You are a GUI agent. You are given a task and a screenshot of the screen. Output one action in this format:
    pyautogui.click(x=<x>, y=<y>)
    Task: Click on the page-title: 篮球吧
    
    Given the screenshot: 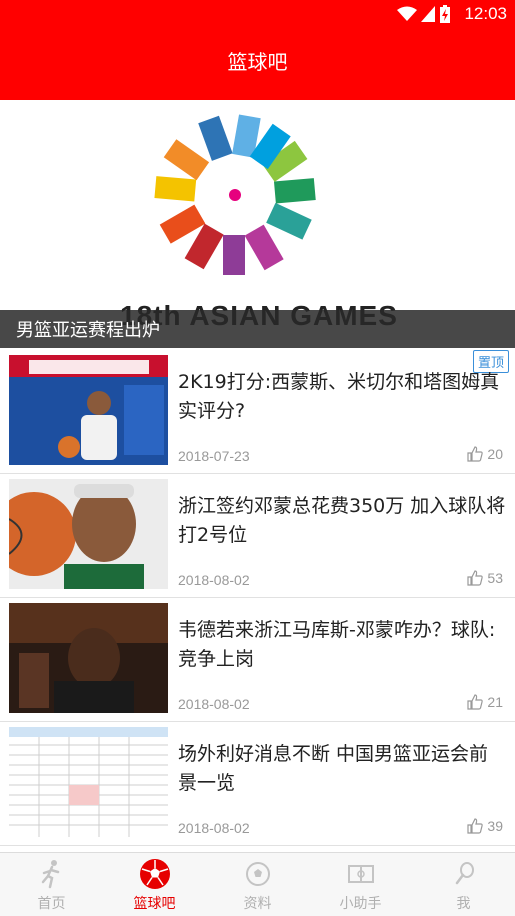 What is the action you would take?
    pyautogui.click(x=257, y=62)
    